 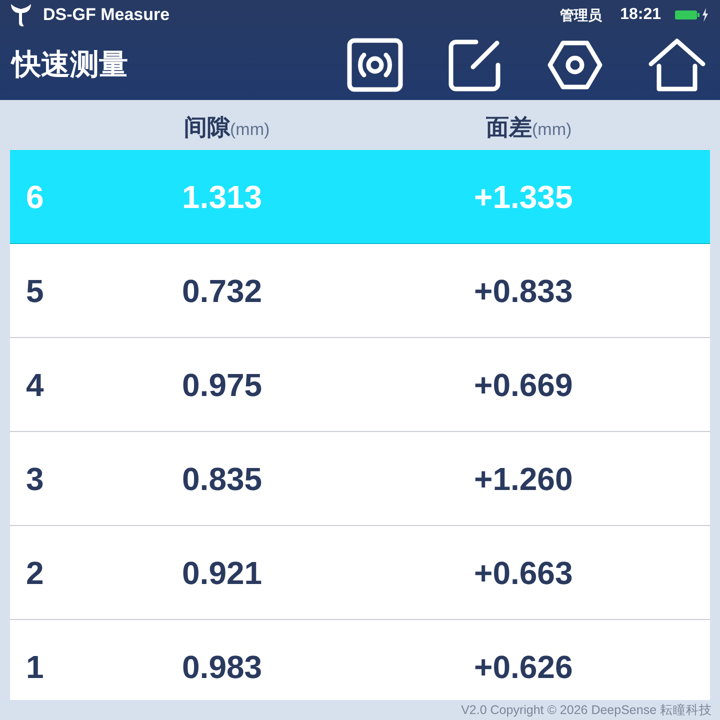 What do you see at coordinates (529, 127) in the screenshot?
I see `column-header: 面差(mm)` at bounding box center [529, 127].